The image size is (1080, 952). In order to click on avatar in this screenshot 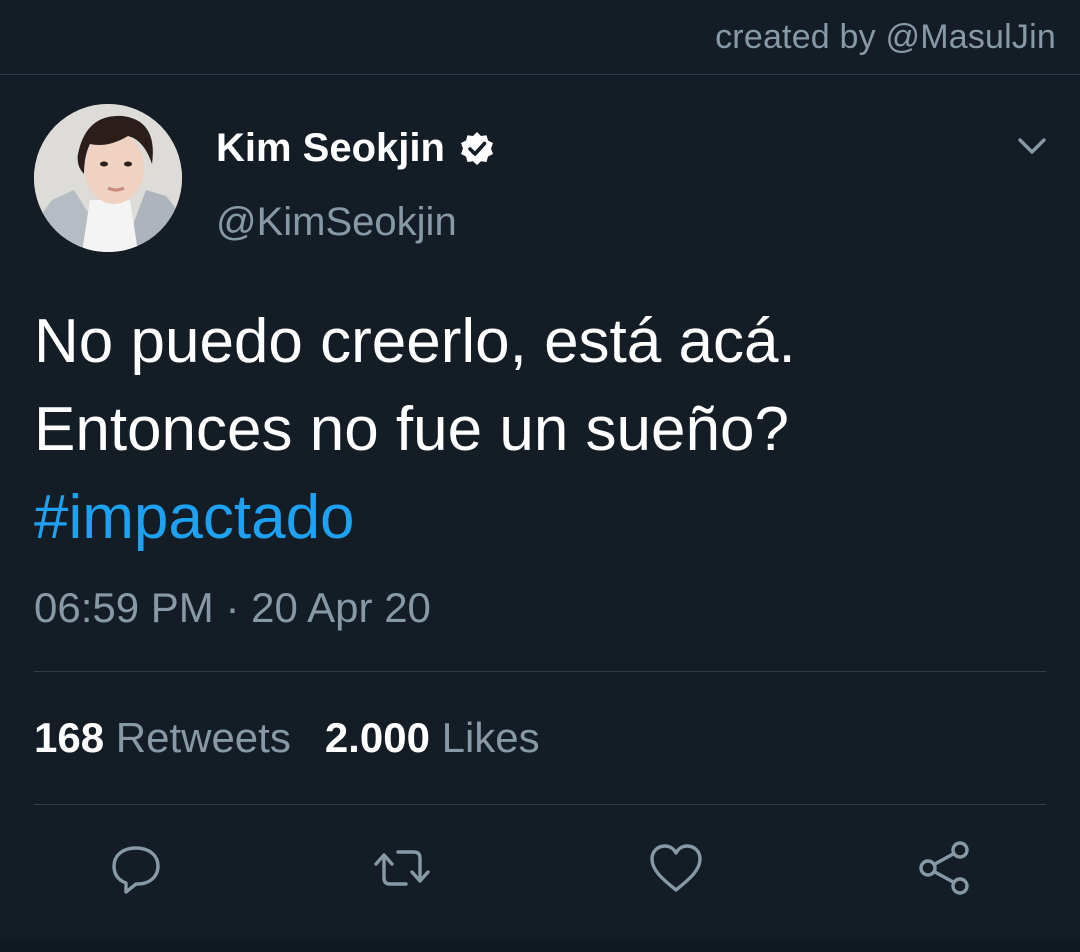, I will do `click(108, 178)`.